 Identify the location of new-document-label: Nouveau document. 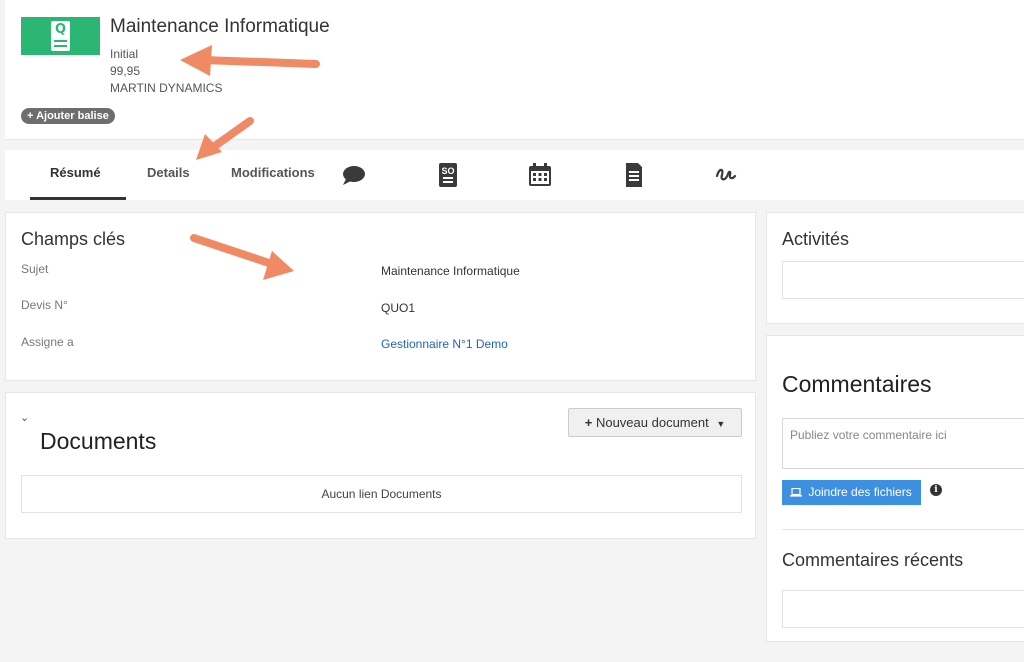
(652, 422).